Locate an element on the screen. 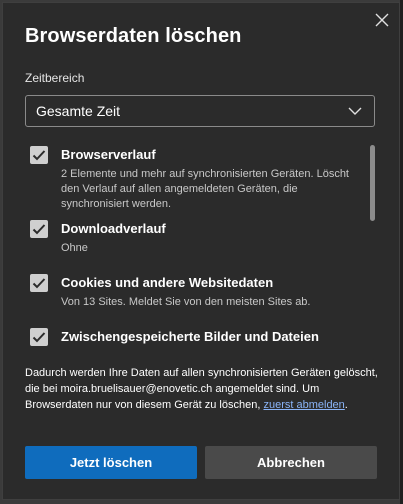 The height and width of the screenshot is (504, 403). item-description: Ohne is located at coordinates (74, 248).